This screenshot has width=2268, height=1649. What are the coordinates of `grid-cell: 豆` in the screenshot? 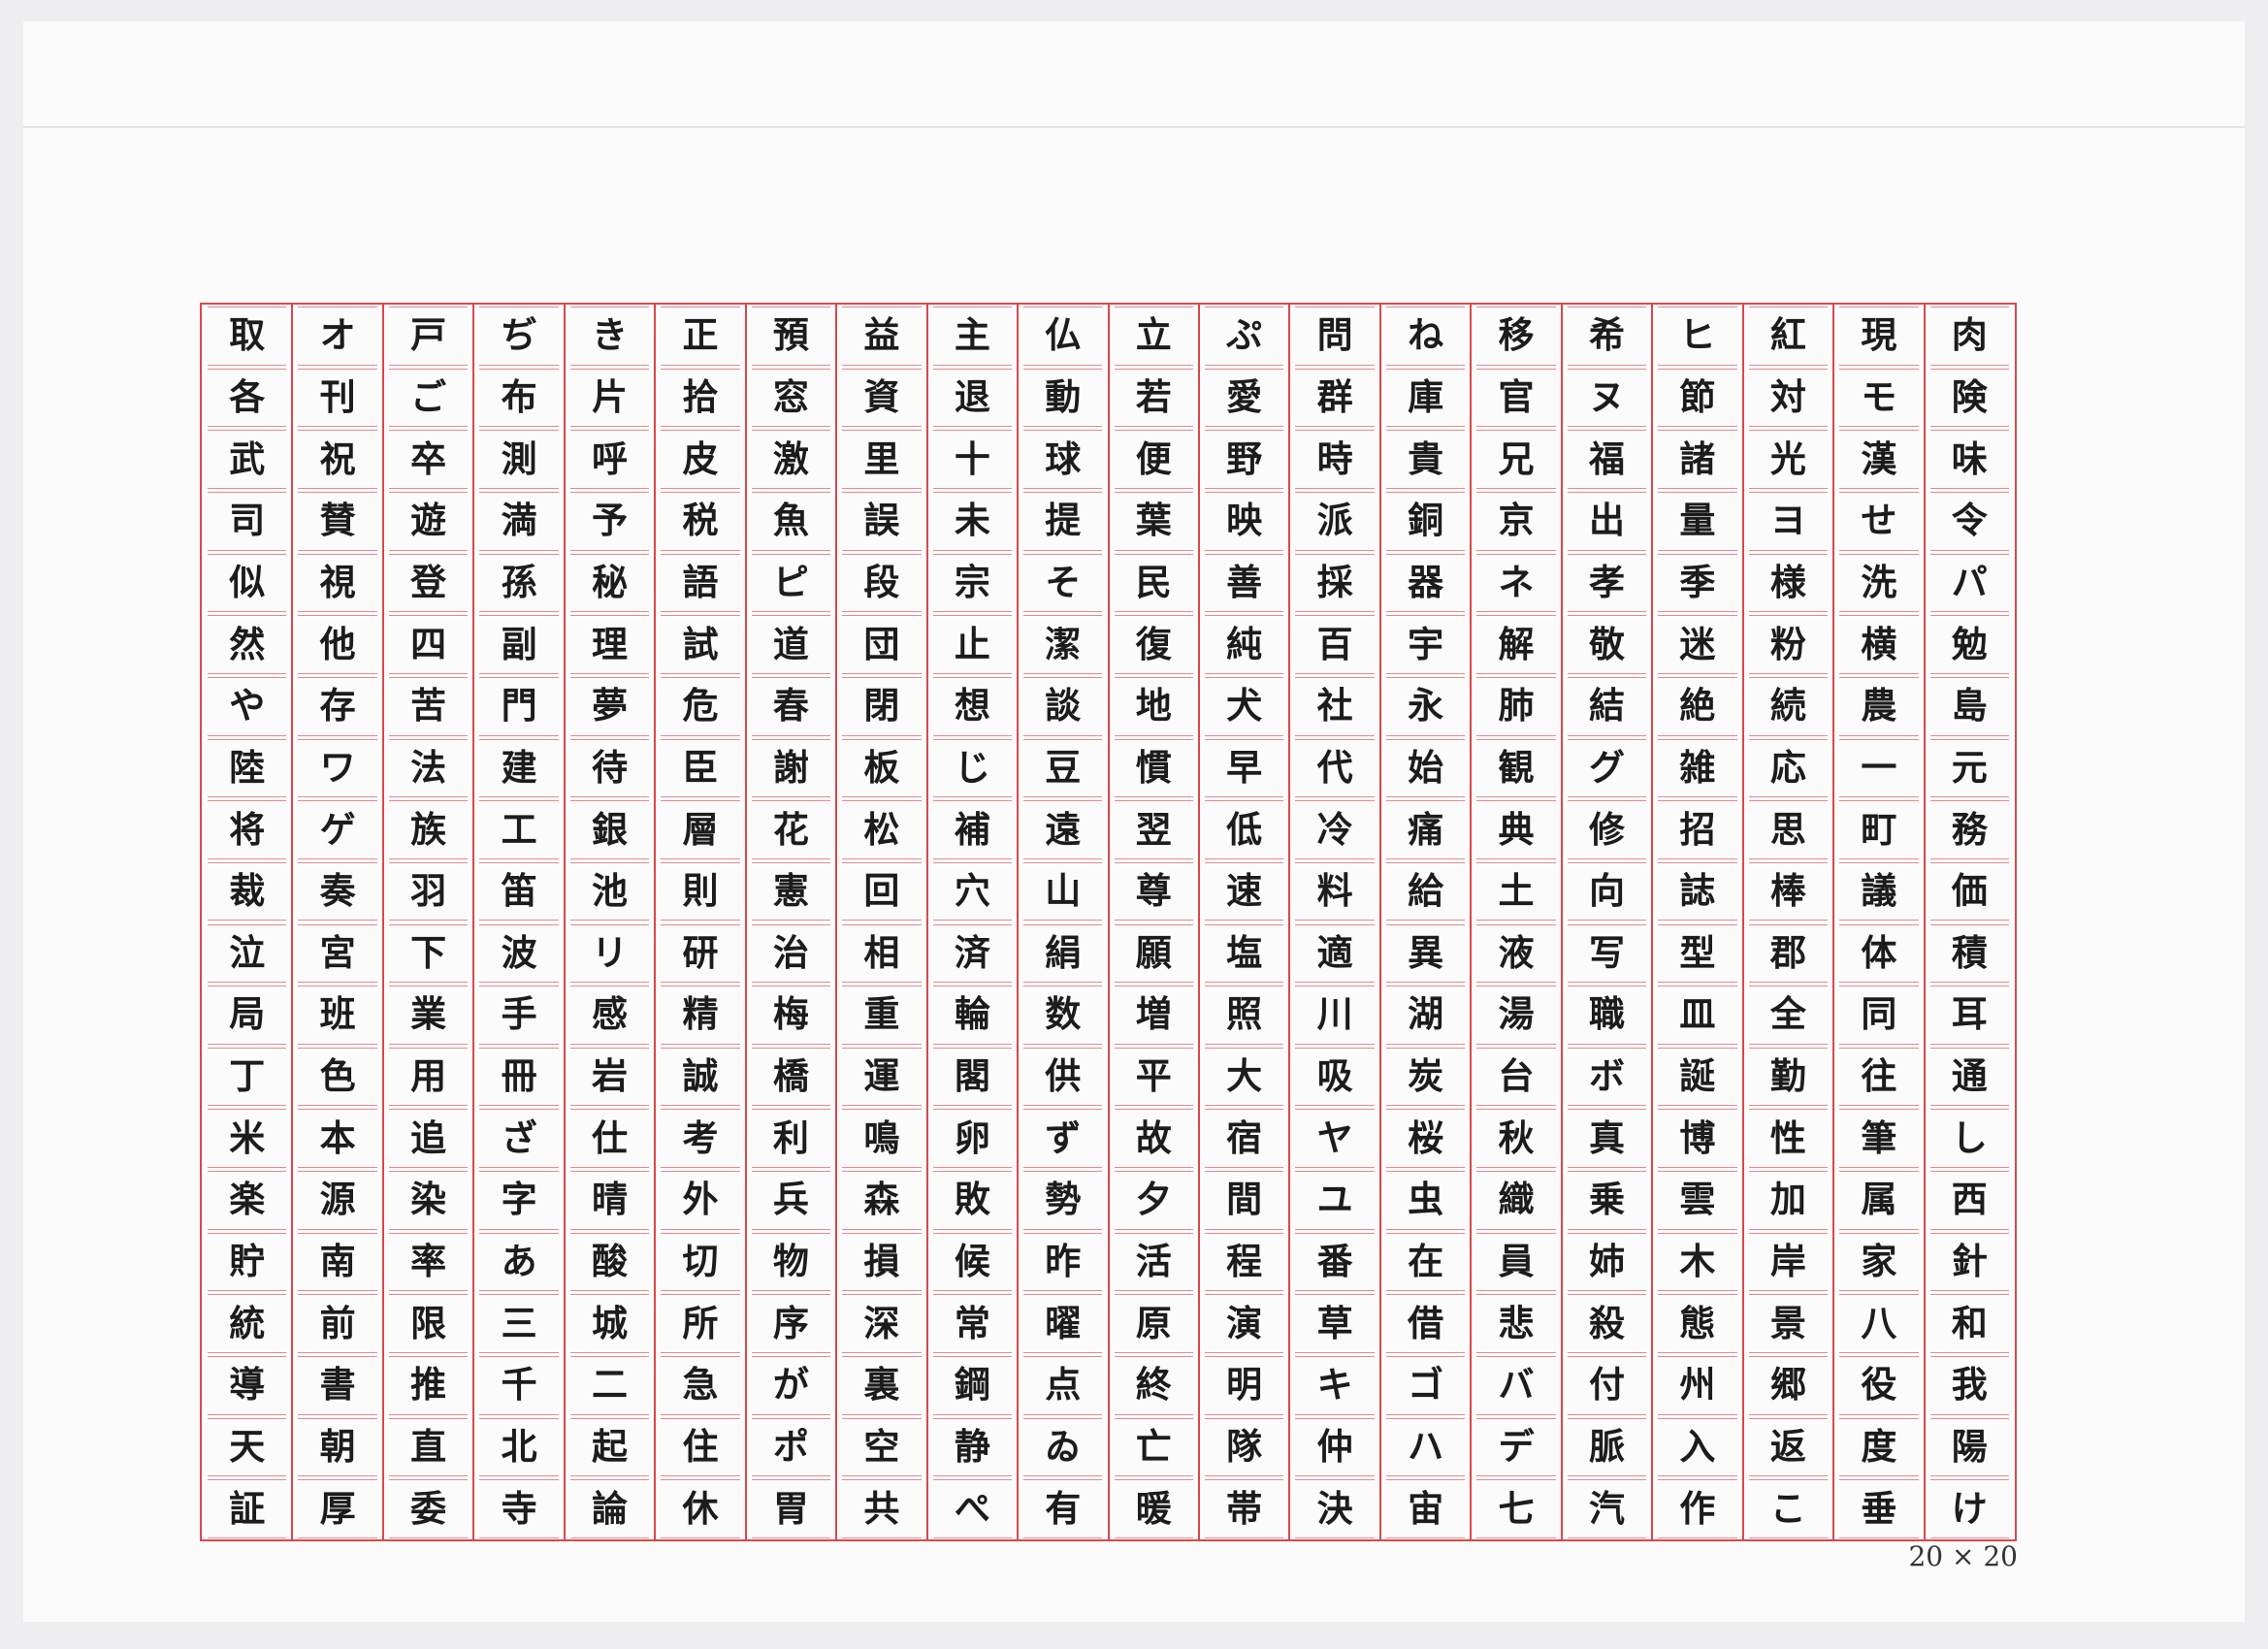 It's located at (1063, 767).